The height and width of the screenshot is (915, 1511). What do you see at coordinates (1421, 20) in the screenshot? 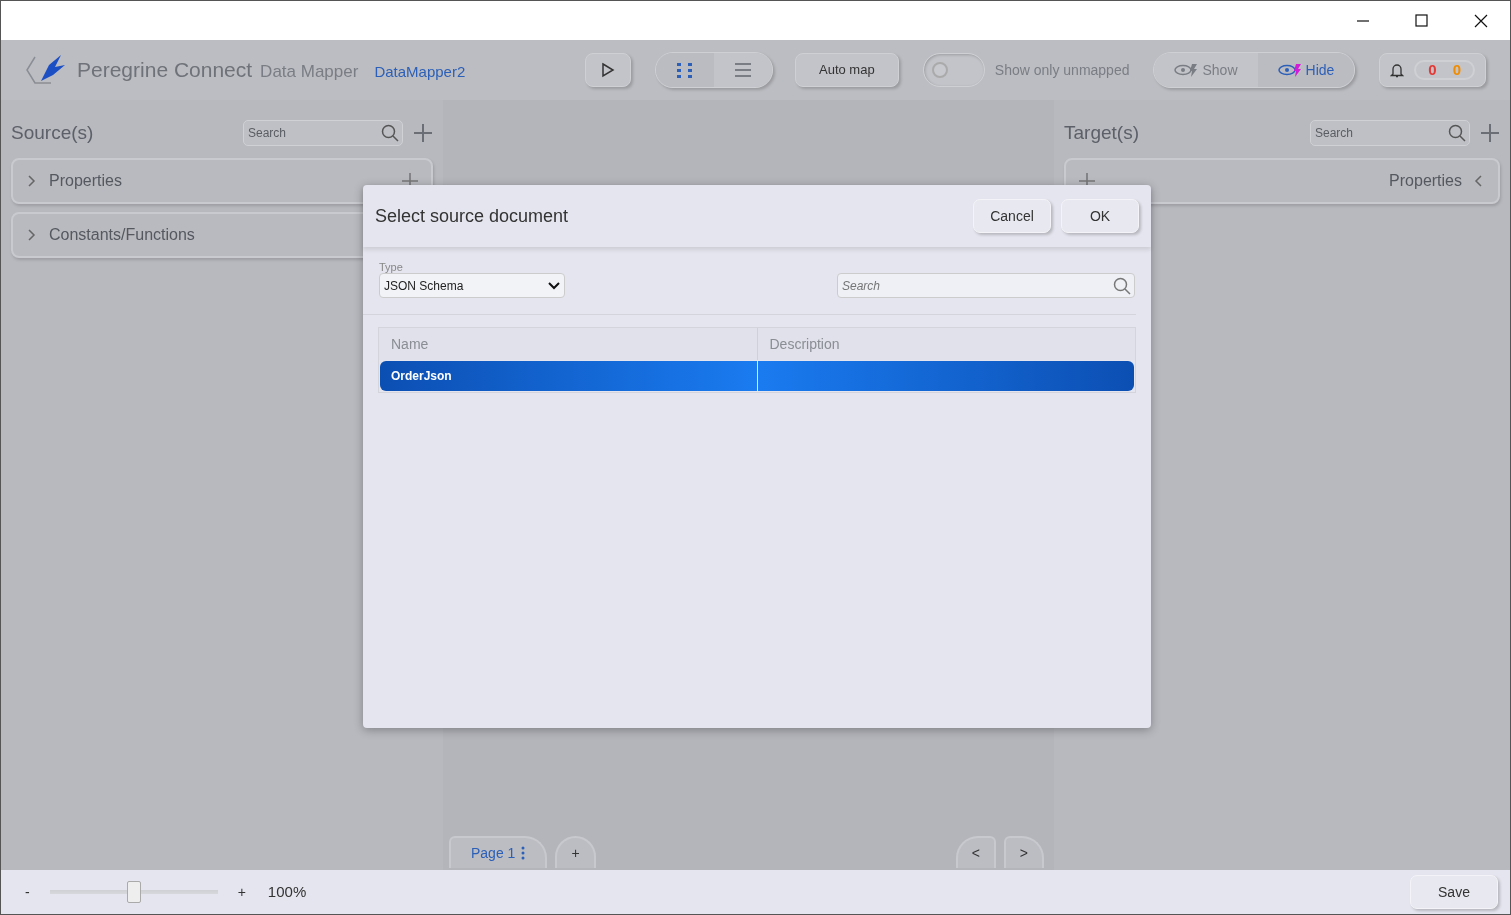
I see `maximize-icon` at bounding box center [1421, 20].